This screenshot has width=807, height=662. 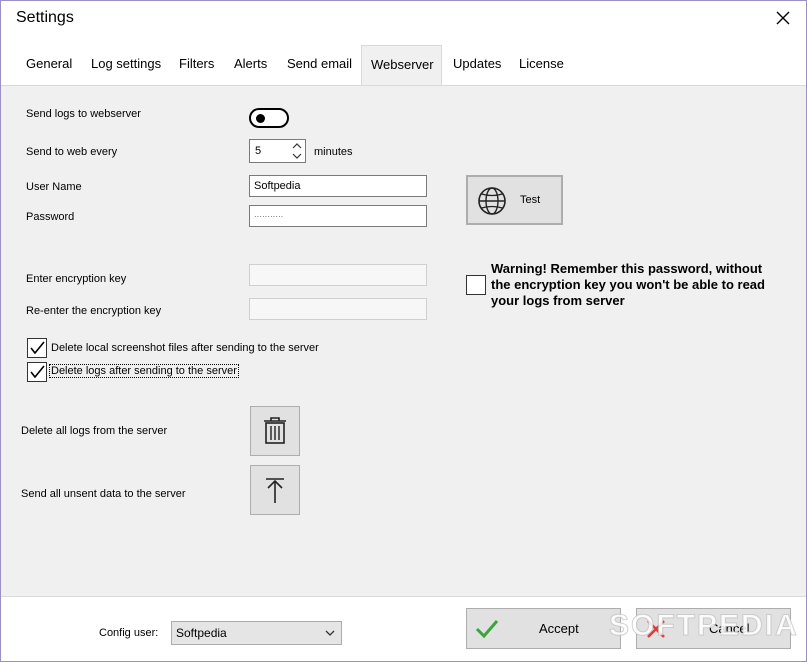 I want to click on test-button: Test, so click(x=514, y=200).